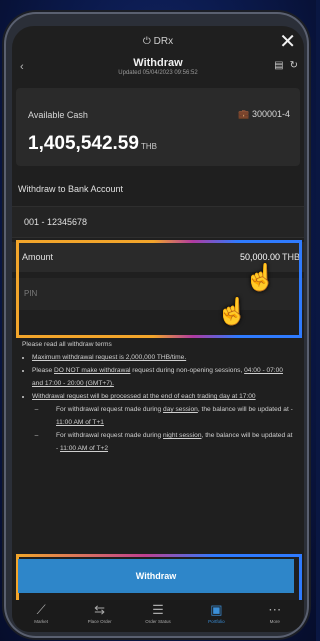  I want to click on account-number: 💼 300001-4, so click(264, 114).